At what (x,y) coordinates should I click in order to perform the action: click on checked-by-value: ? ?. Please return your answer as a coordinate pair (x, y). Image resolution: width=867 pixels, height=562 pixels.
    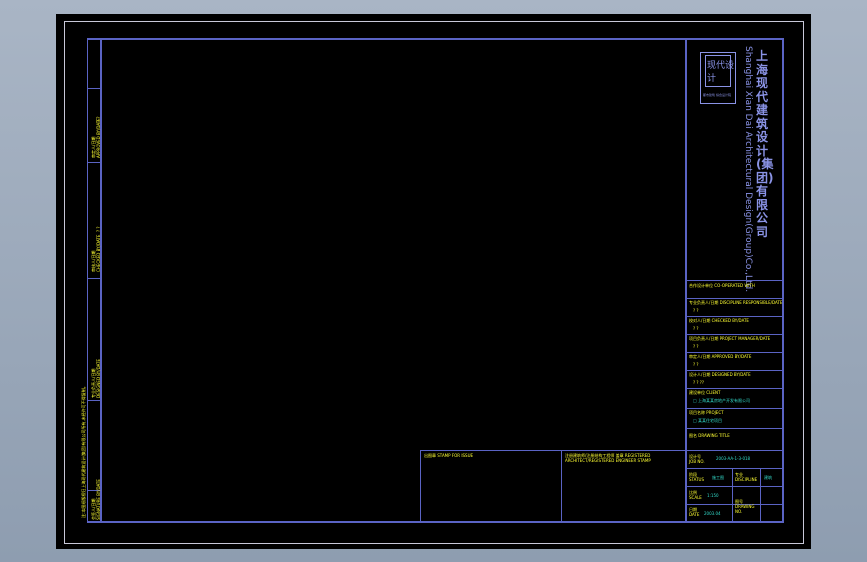
    Looking at the image, I should click on (696, 328).